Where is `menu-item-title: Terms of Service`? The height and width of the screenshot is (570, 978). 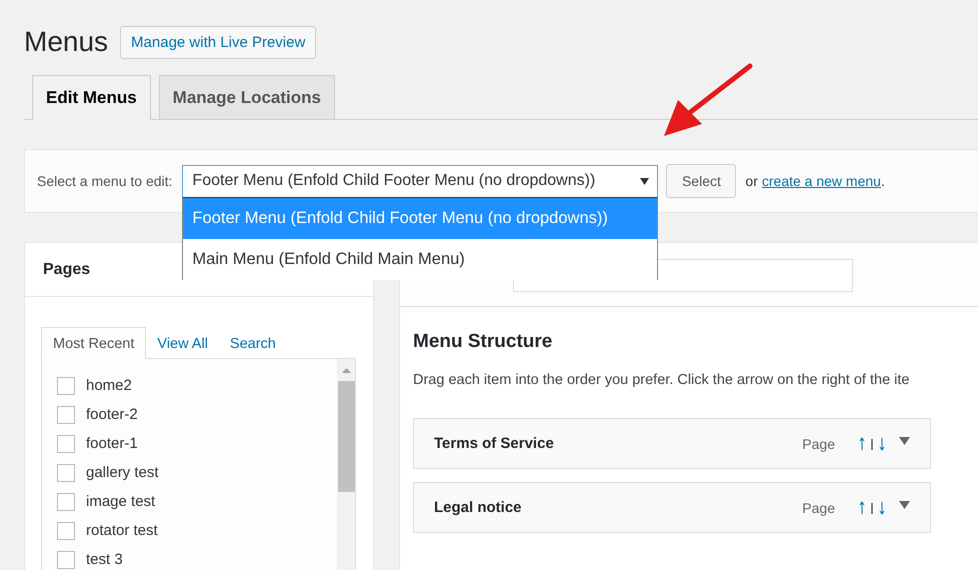
menu-item-title: Terms of Service is located at coordinates (494, 443).